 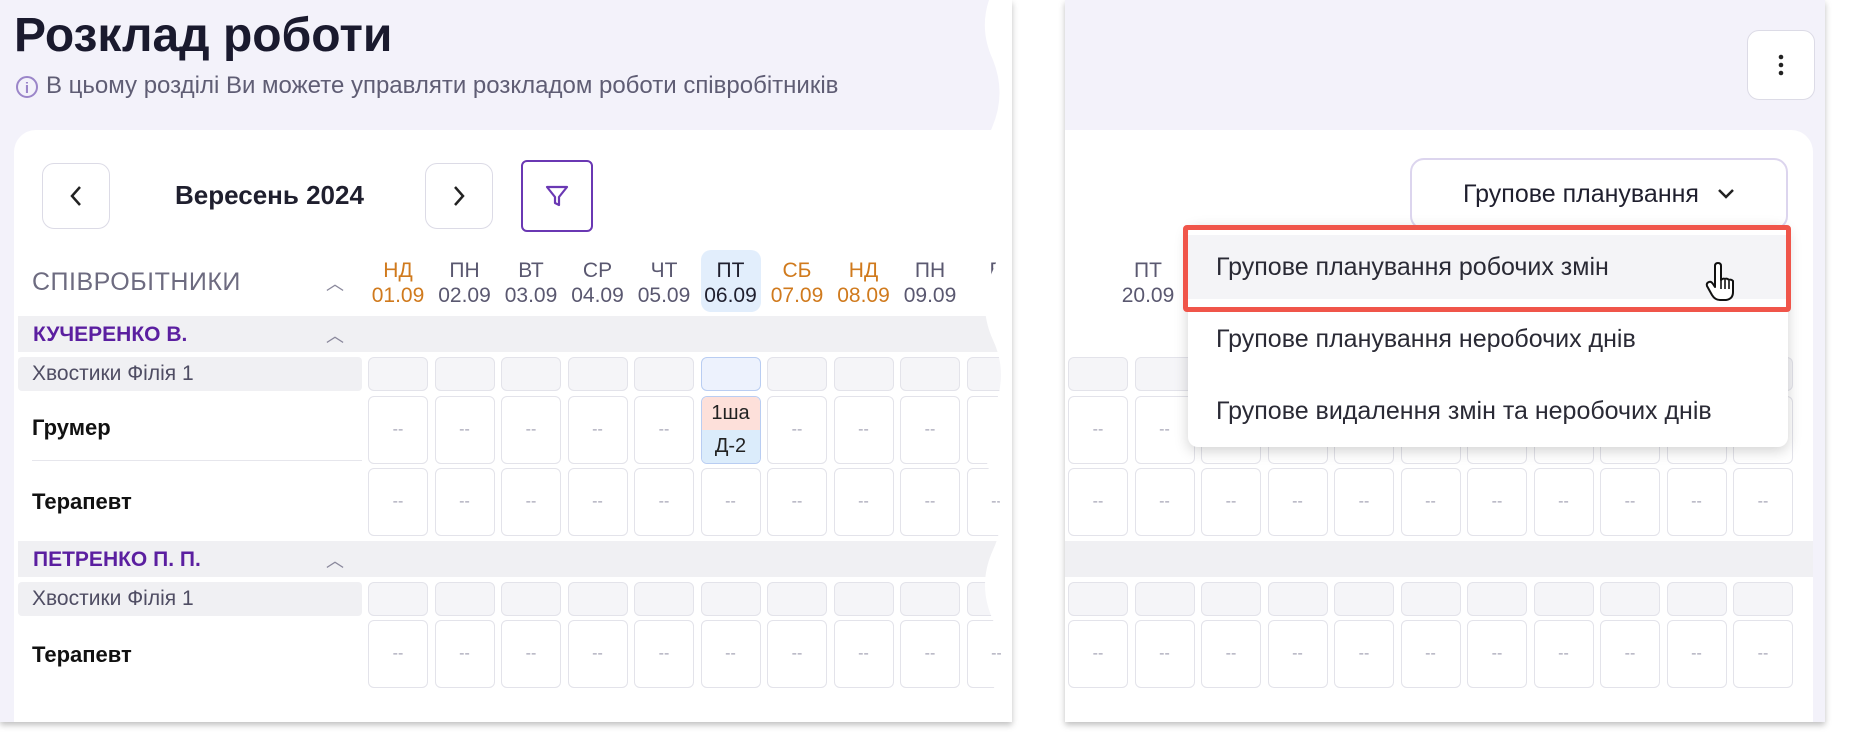 I want to click on employee-group-row, so click(x=1439, y=559).